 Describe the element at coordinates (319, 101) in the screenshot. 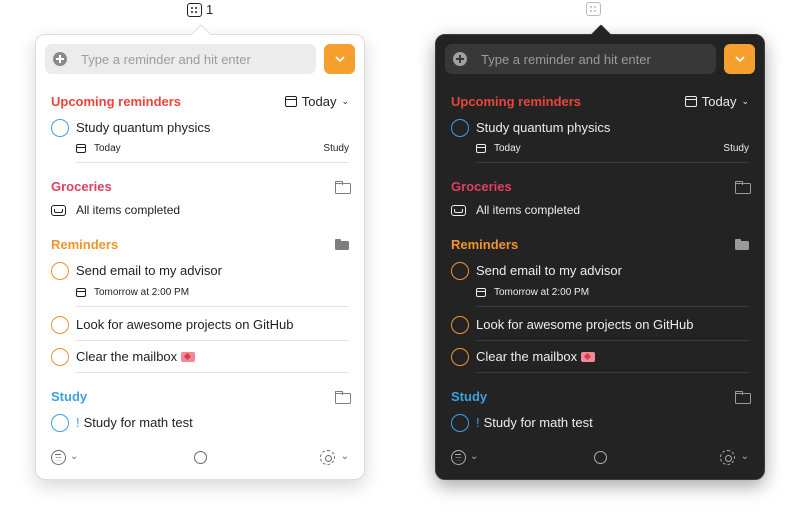

I see `today-dropdown-label: Today` at that location.